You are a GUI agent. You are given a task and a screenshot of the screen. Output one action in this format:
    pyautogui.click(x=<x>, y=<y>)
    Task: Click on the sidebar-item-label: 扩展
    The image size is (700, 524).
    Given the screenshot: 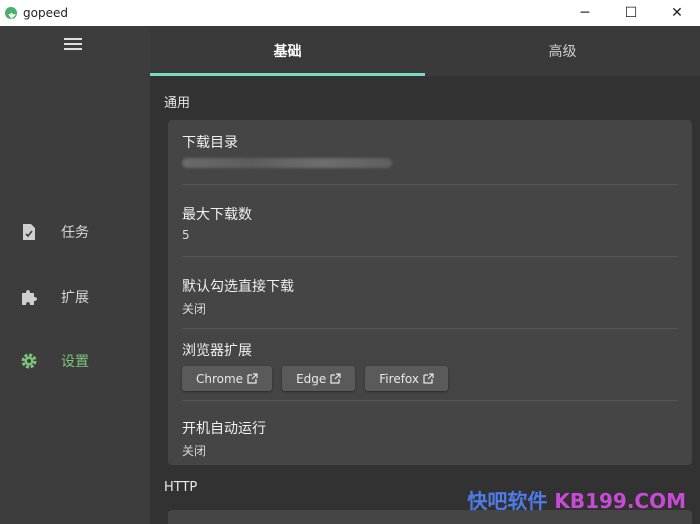 What is the action you would take?
    pyautogui.click(x=75, y=298)
    